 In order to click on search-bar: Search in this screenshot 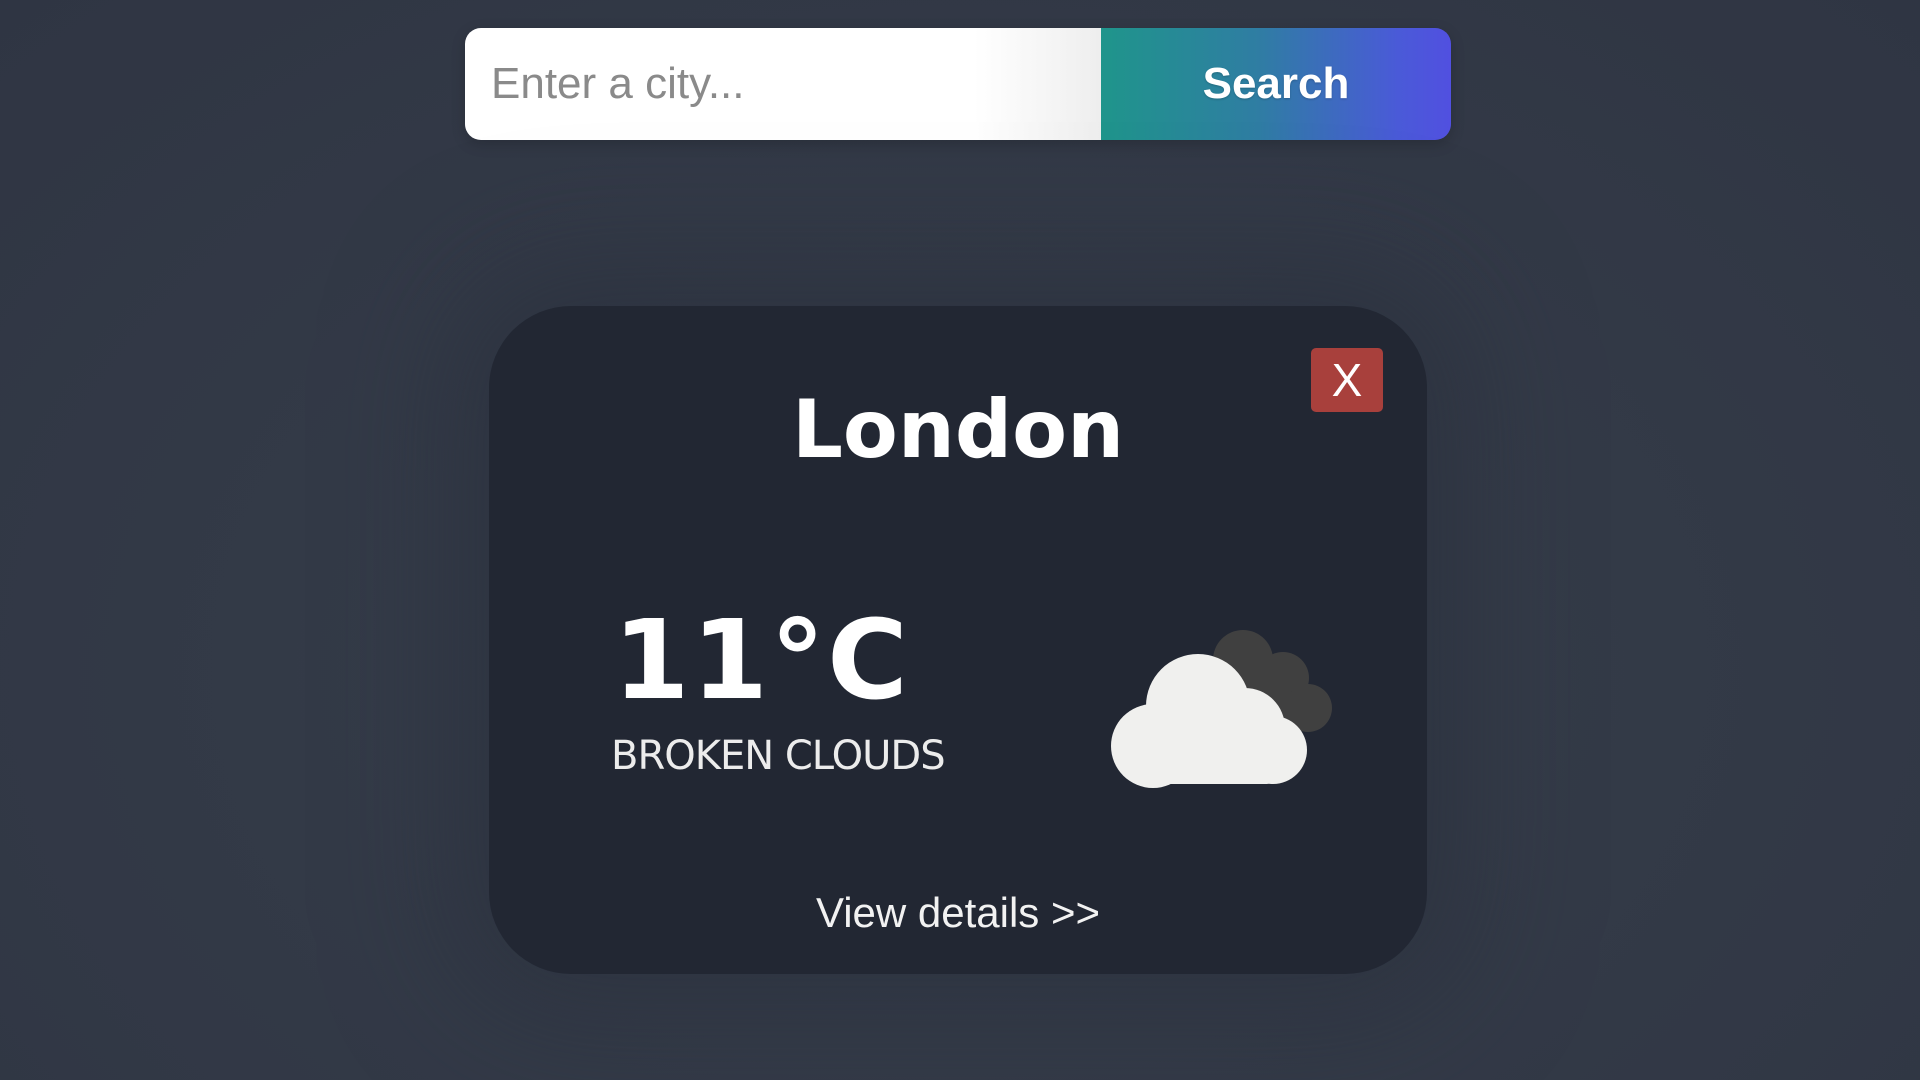, I will do `click(958, 84)`.